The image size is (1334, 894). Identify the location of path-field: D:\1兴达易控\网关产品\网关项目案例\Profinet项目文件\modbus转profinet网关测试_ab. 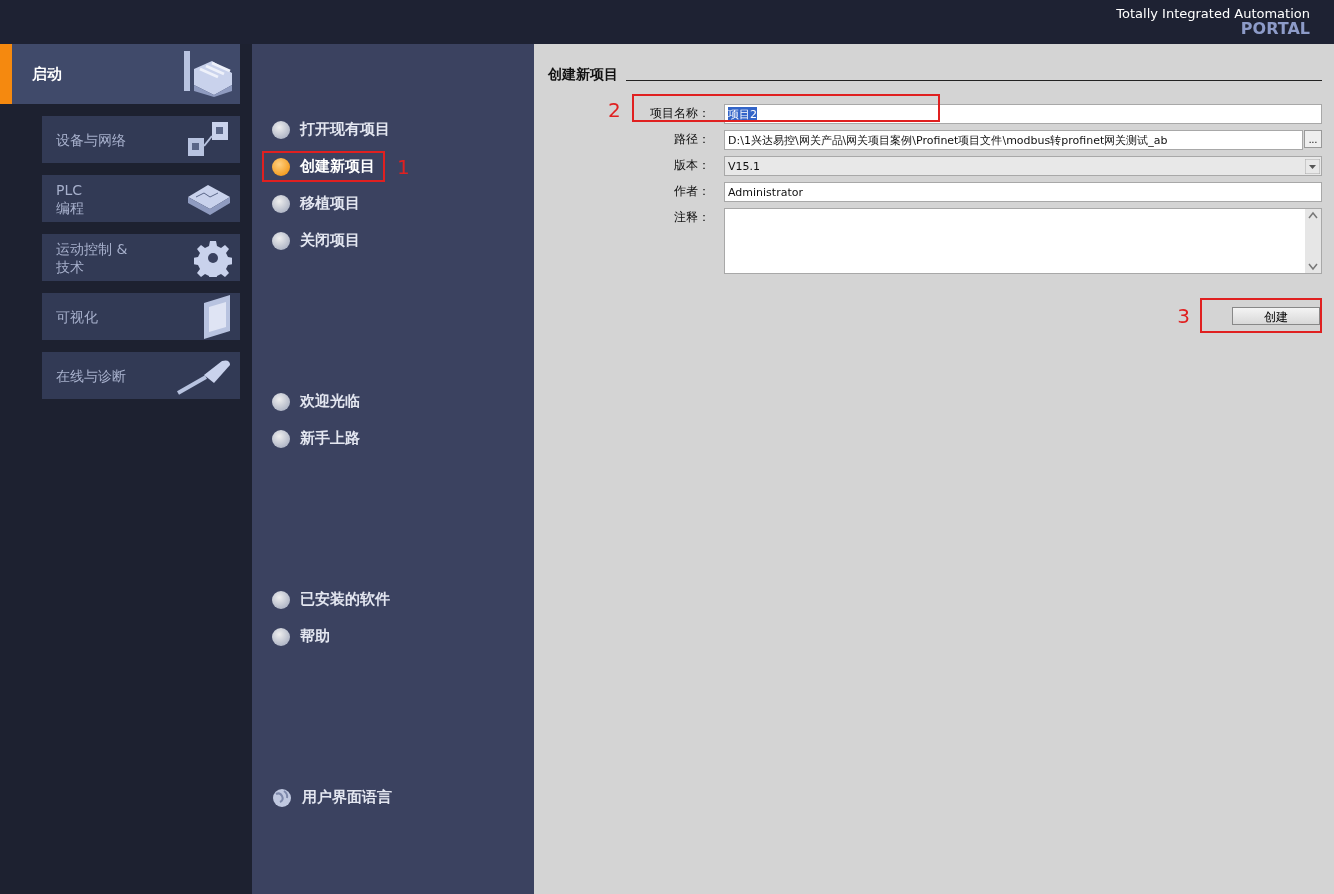
(1013, 140).